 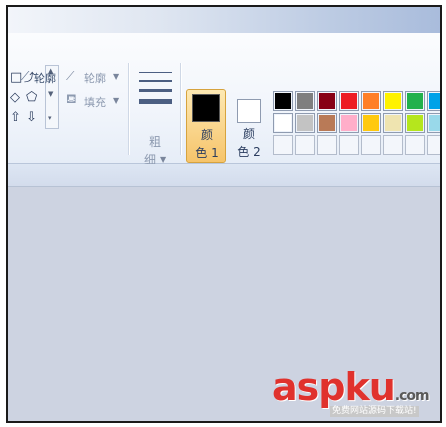 I want to click on thickest-line-icon, so click(x=155, y=101).